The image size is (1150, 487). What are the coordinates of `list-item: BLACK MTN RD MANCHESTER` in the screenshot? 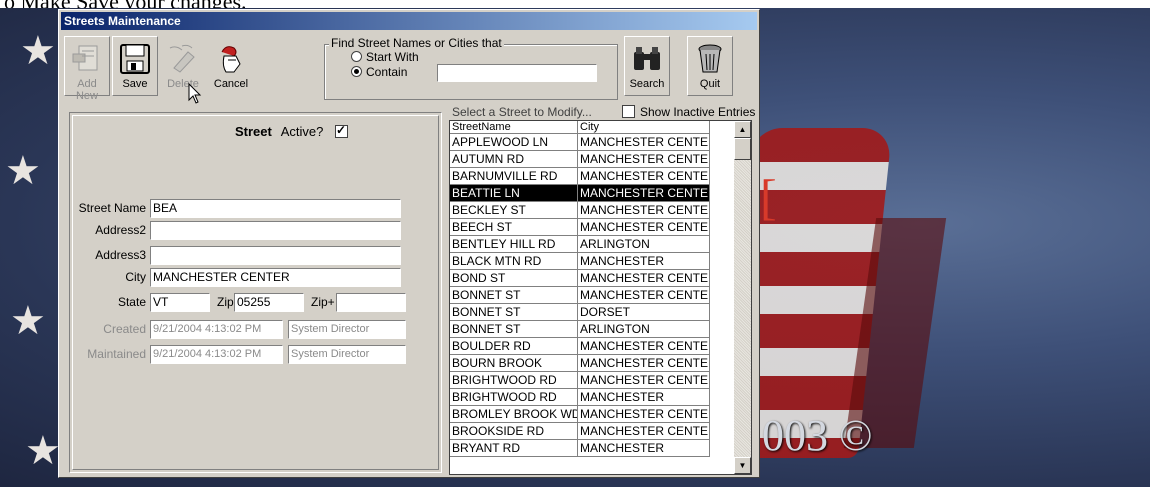 It's located at (580, 261).